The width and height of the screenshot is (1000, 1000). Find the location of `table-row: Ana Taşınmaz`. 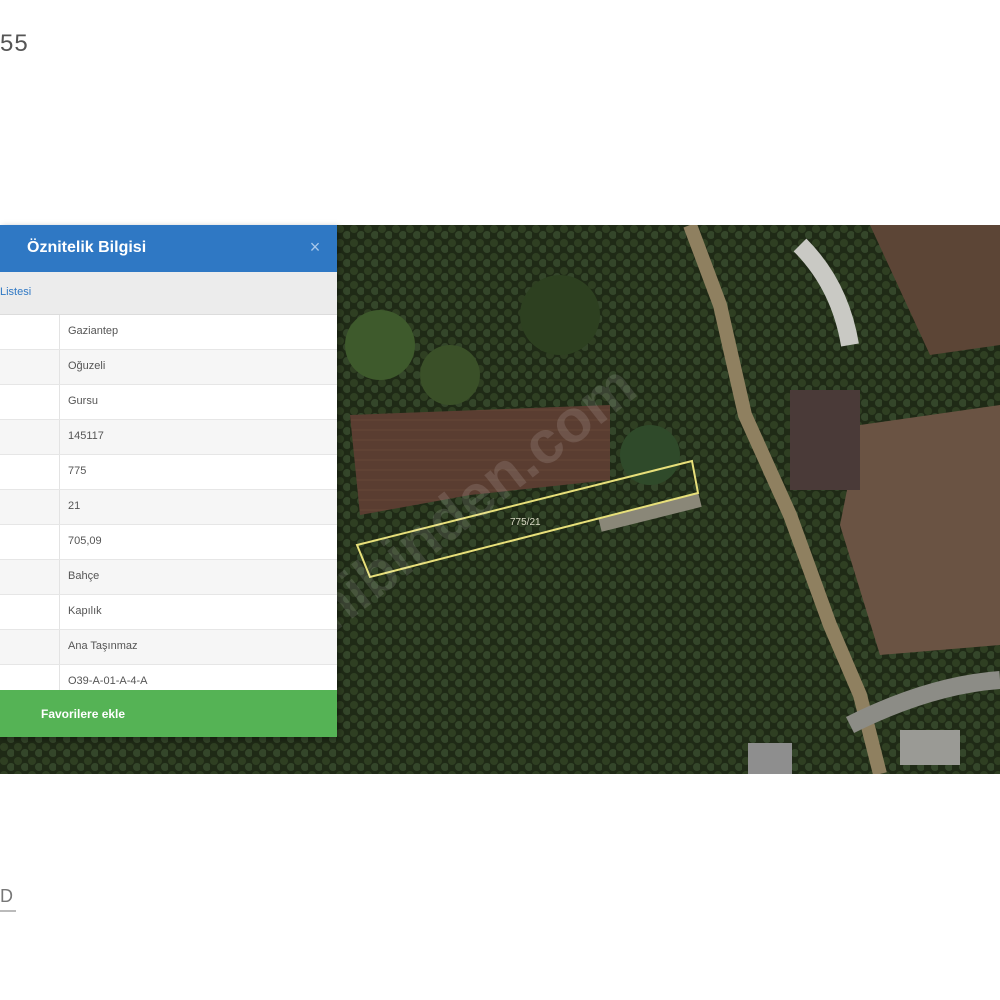

table-row: Ana Taşınmaz is located at coordinates (168, 647).